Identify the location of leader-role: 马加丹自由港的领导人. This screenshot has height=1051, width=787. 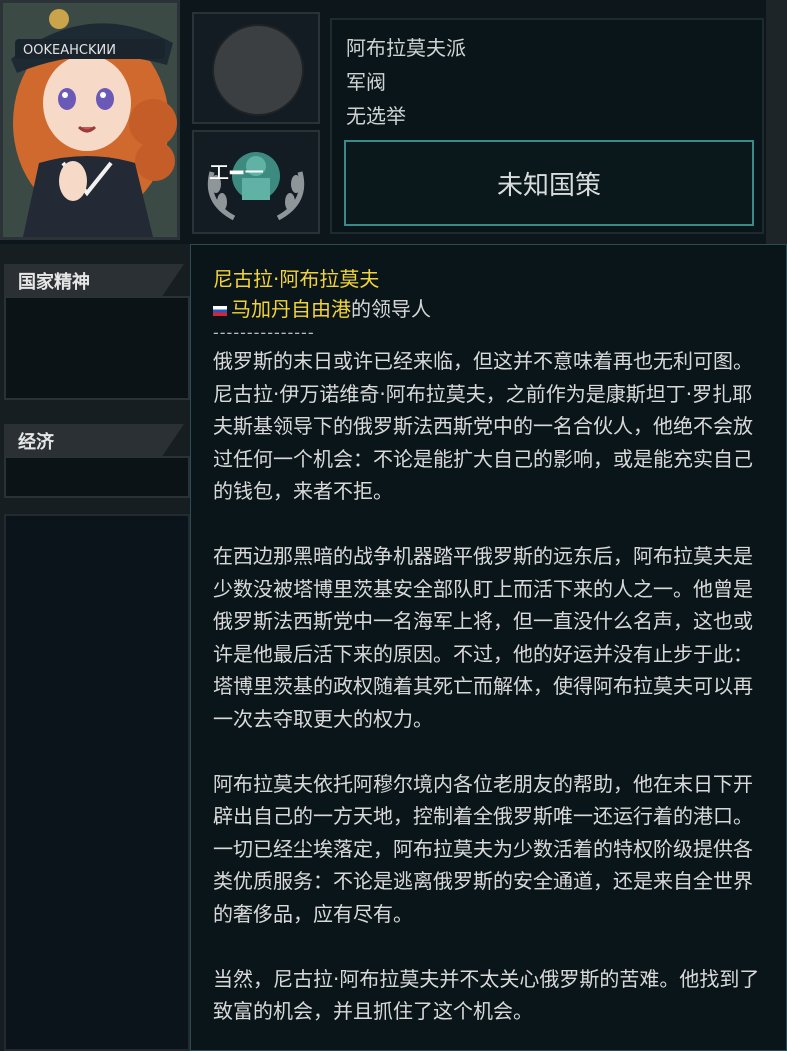
(322, 307).